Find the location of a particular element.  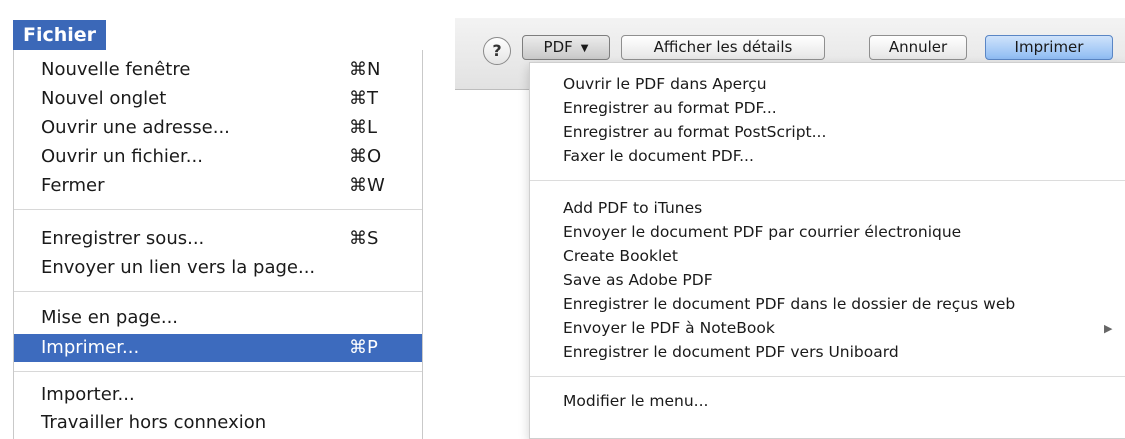

menu-item-label: Ouvrir le PDF dans Aperçu is located at coordinates (665, 84).